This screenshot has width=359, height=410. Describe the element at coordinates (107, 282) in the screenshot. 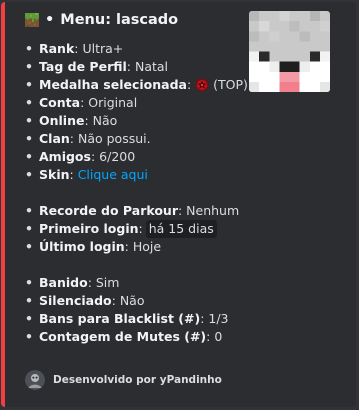

I see `field-value: Sim` at that location.